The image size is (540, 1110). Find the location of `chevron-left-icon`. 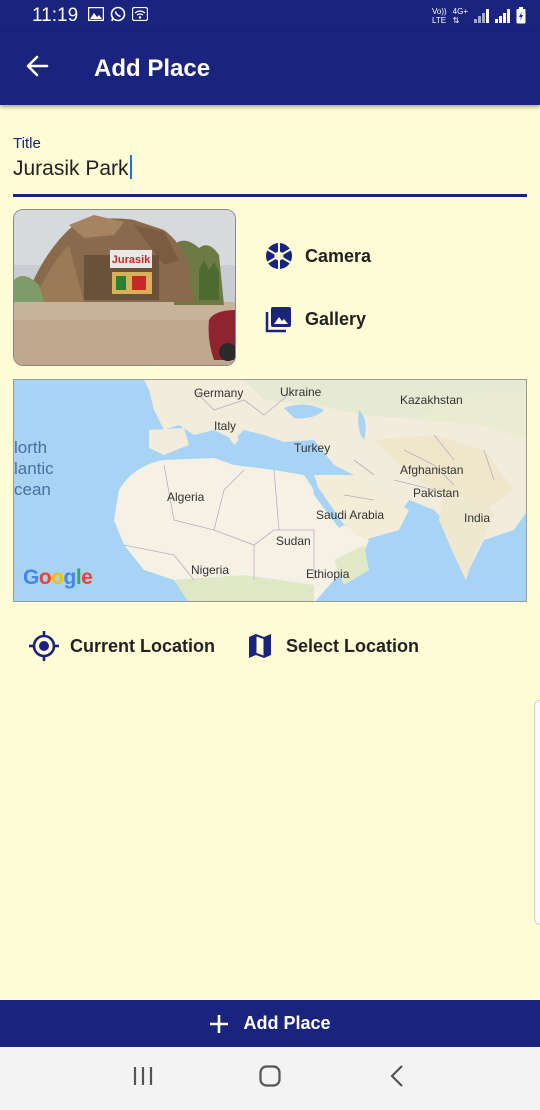

chevron-left-icon is located at coordinates (397, 1078).